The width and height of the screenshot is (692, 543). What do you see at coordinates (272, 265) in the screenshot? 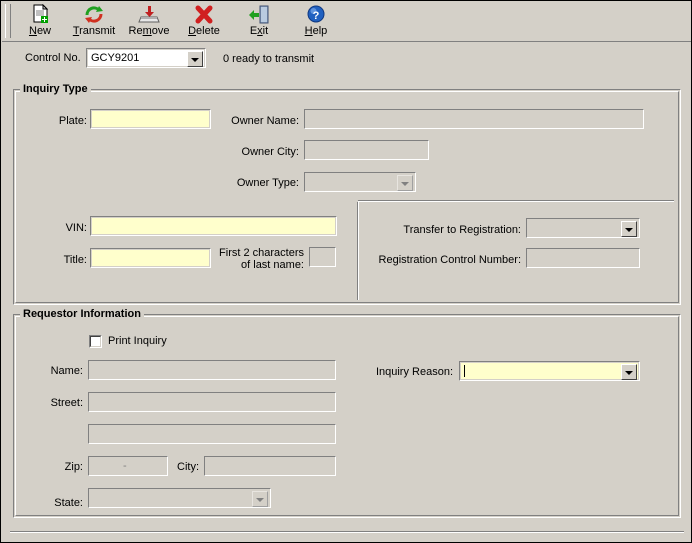
I see `first-two-chars-label-line2: of last name:` at bounding box center [272, 265].